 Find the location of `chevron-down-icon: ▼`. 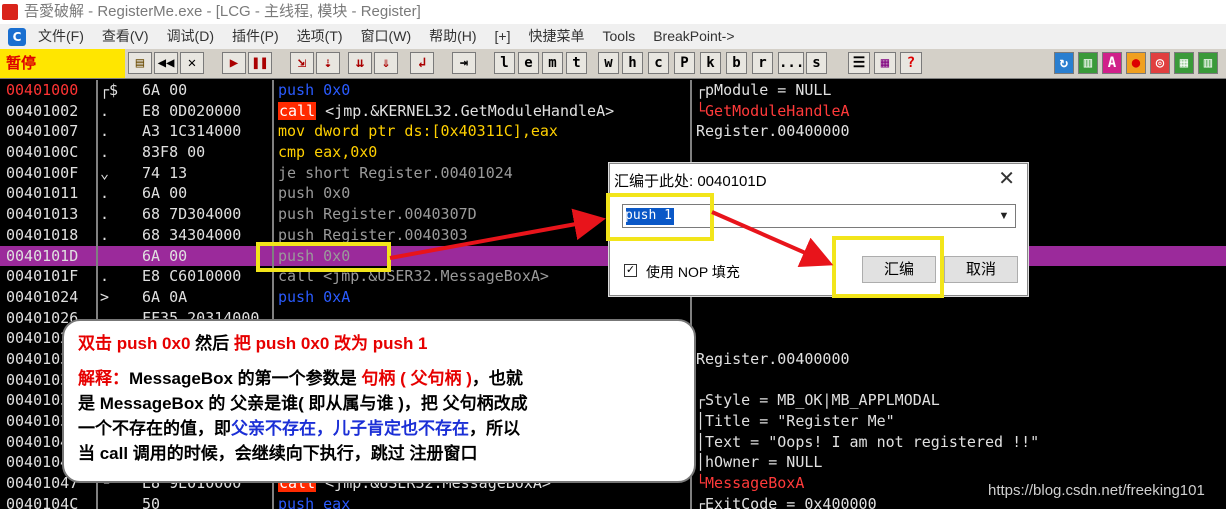

chevron-down-icon: ▼ is located at coordinates (1004, 216).